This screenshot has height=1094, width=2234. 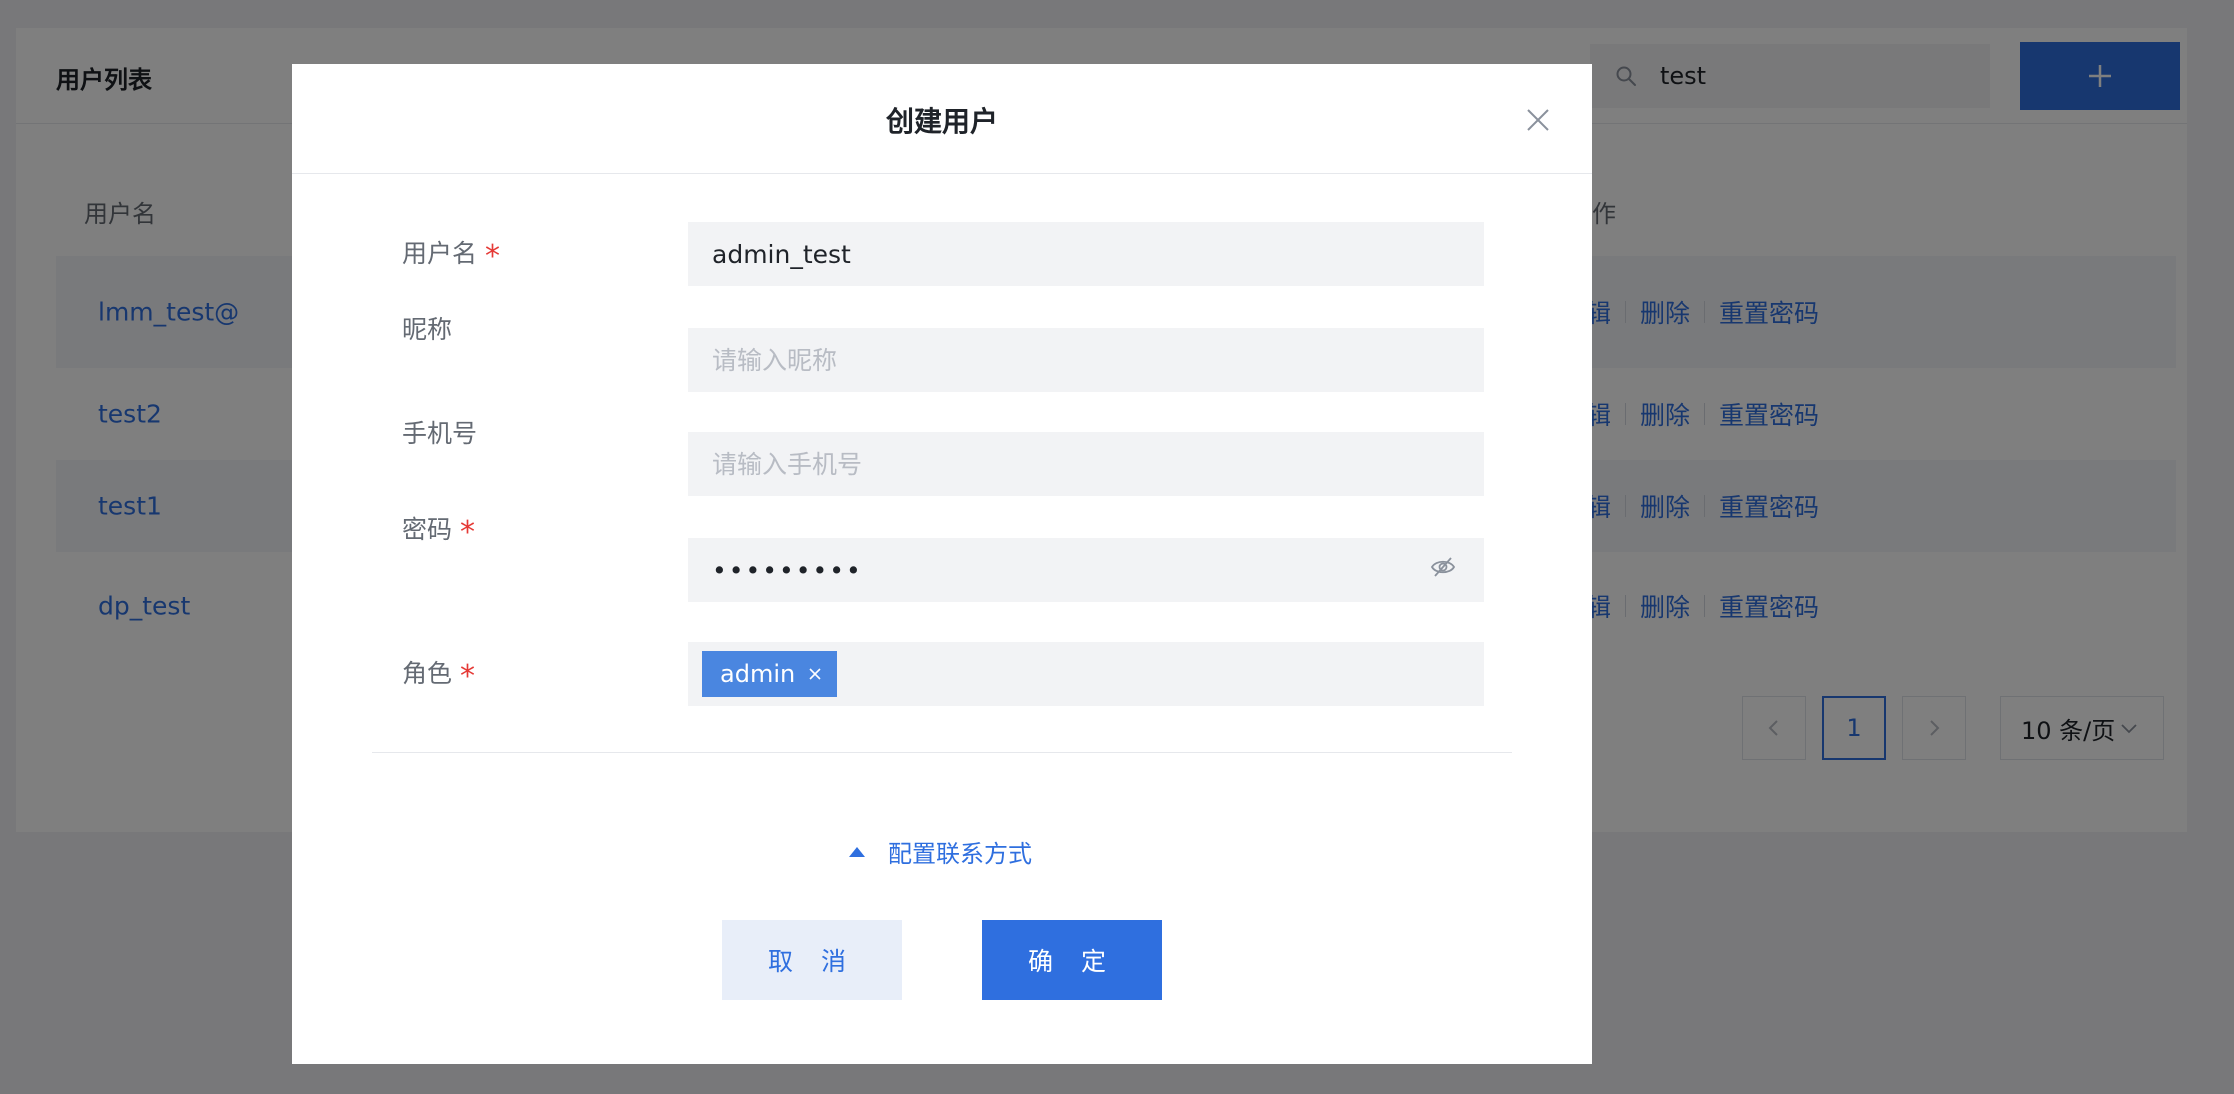 I want to click on phone-label: 手机号, so click(x=440, y=433).